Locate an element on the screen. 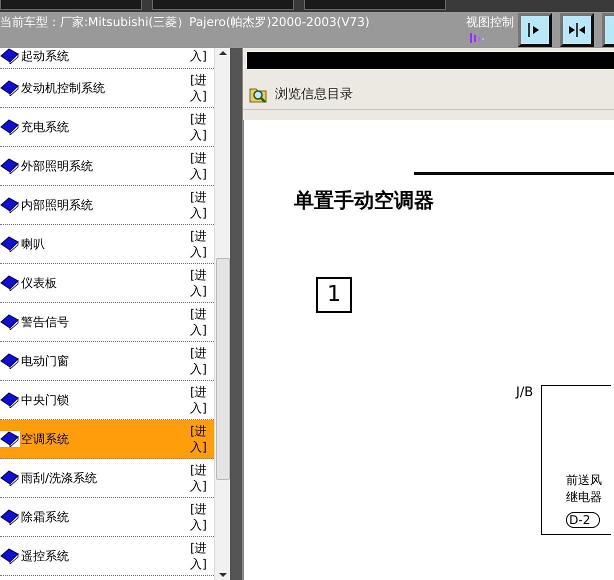 The image size is (614, 580). system-name: 充电系统 is located at coordinates (45, 127).